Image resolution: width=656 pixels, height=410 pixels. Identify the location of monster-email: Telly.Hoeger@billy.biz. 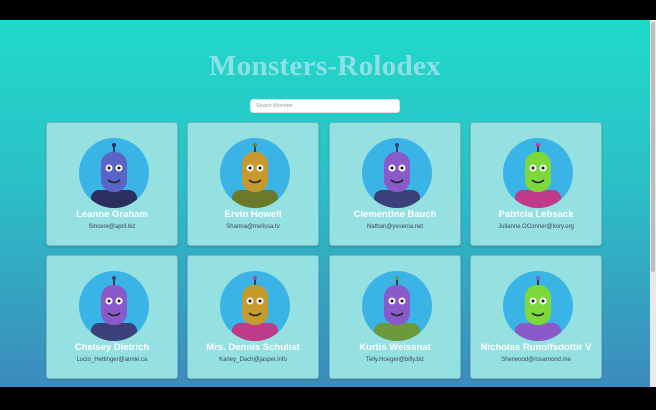
(395, 360).